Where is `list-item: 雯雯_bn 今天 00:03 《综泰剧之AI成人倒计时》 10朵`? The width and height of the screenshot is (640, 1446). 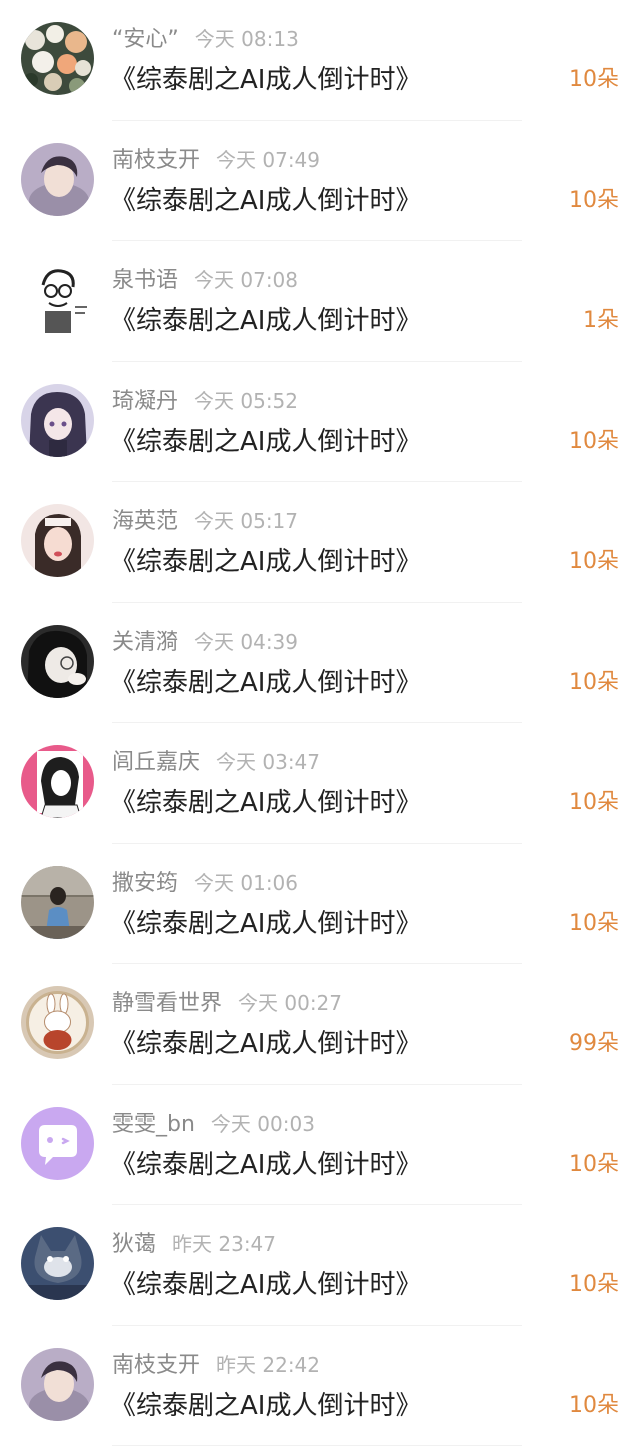 list-item: 雯雯_bn 今天 00:03 《综泰剧之AI成人倒计时》 10朵 is located at coordinates (320, 1145).